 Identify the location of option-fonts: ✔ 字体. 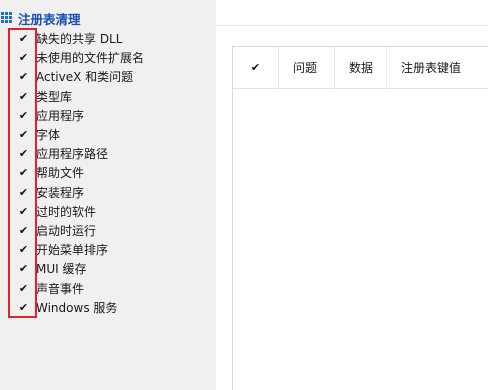
(117, 134).